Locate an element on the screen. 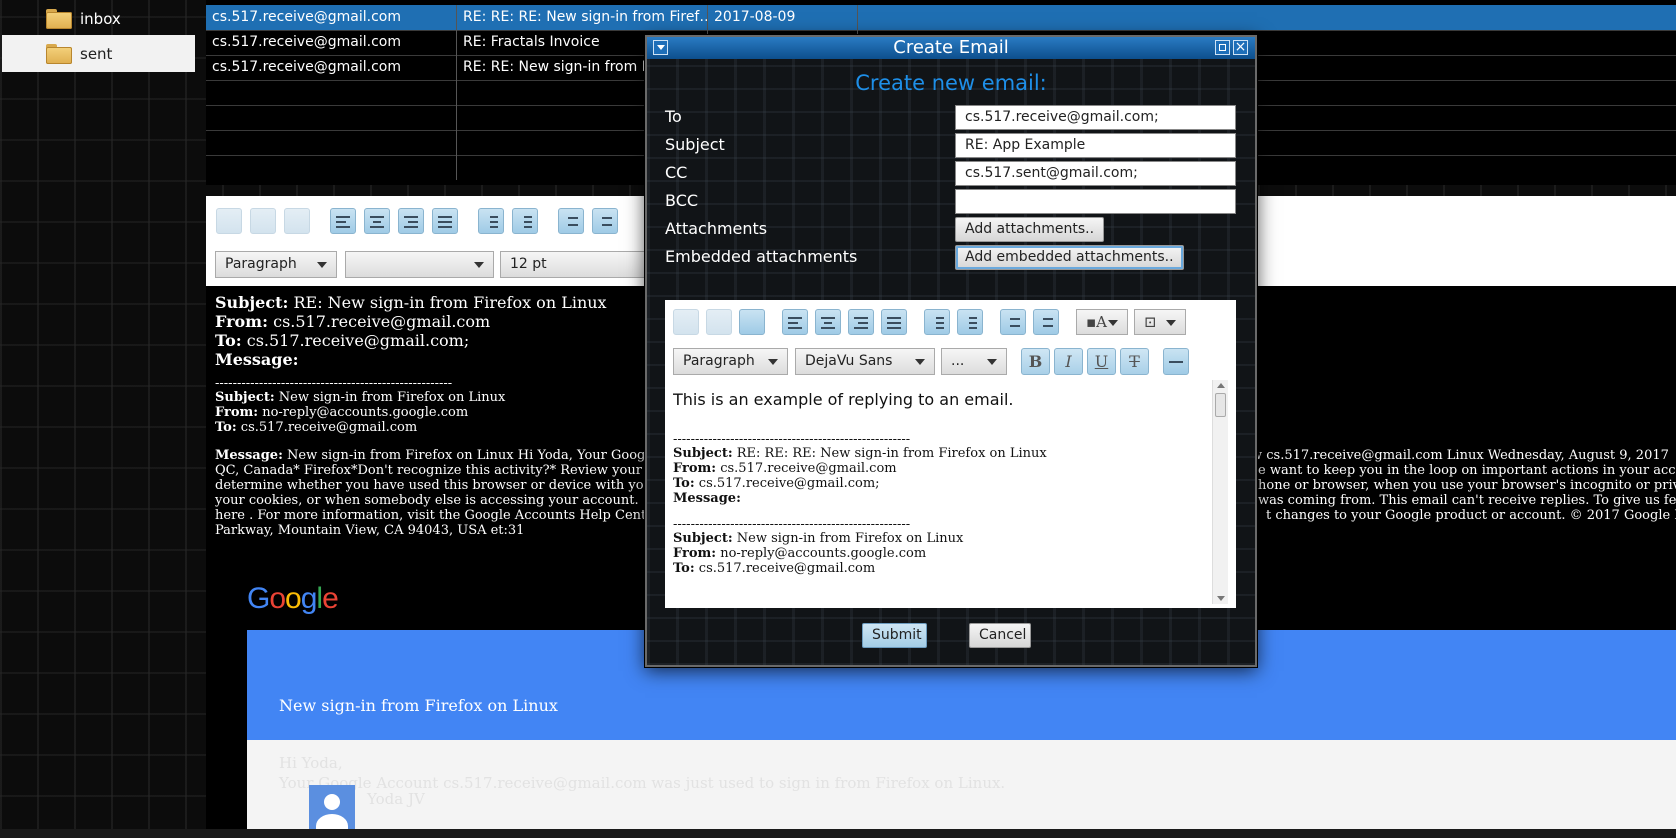  font-family-select: DejaVu Sans is located at coordinates (865, 361).